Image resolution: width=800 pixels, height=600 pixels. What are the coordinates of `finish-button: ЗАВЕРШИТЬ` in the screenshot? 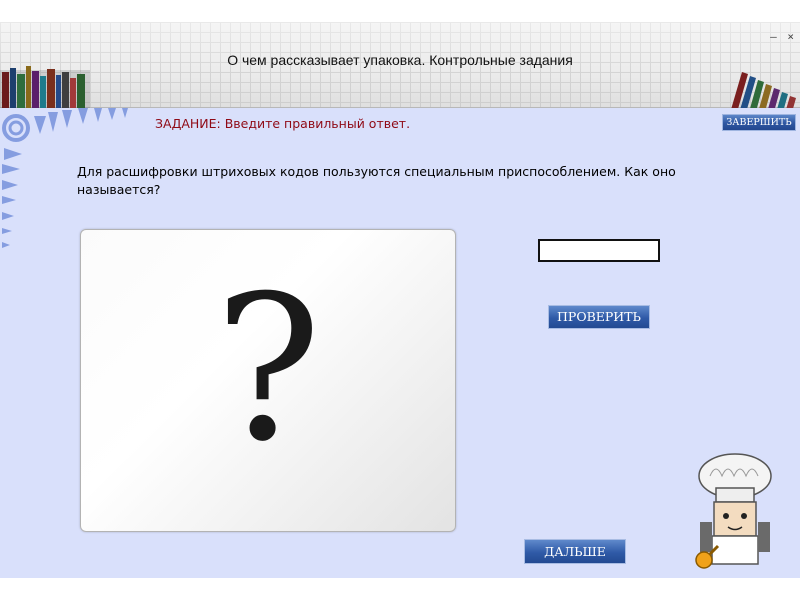 It's located at (759, 122).